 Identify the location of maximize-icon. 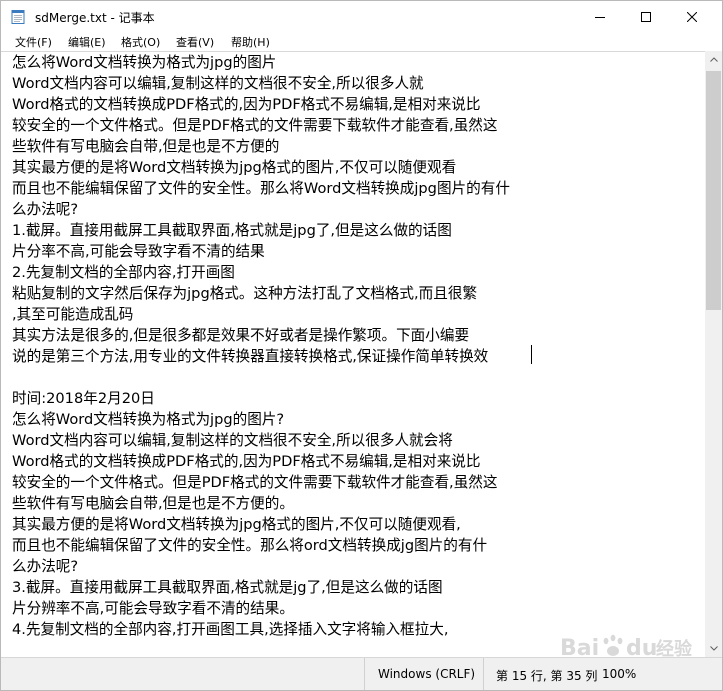
(646, 16).